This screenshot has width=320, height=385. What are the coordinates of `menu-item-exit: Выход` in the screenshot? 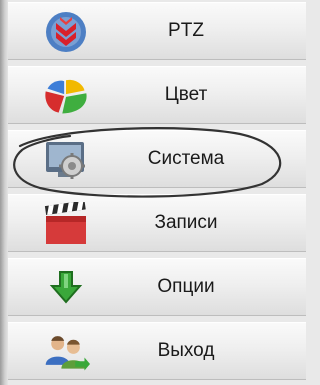 It's located at (157, 351).